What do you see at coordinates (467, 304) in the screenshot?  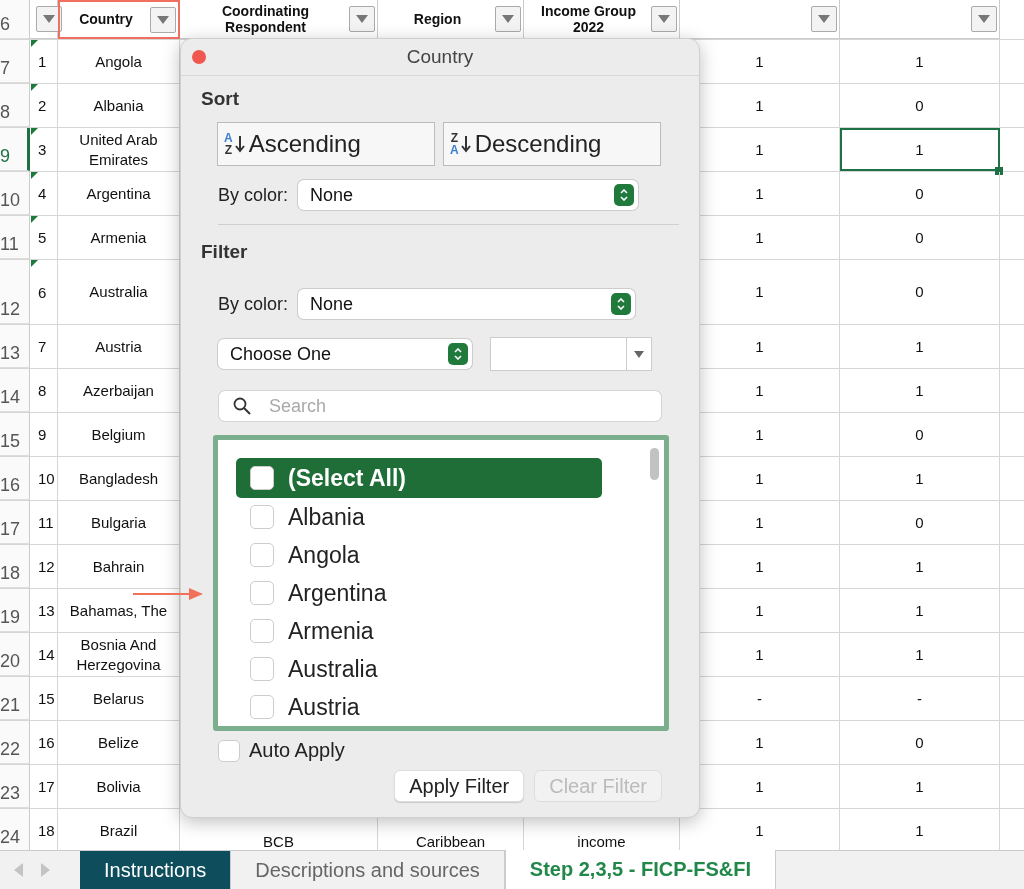 I see `filter-color-select: None` at bounding box center [467, 304].